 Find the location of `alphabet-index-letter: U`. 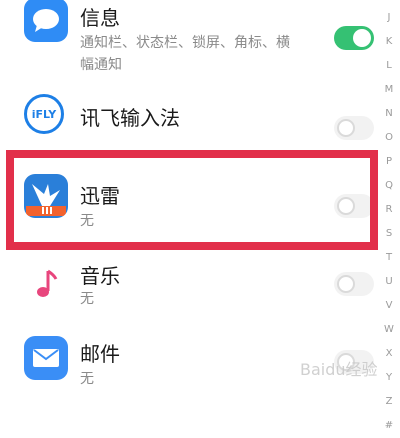

alphabet-index-letter: U is located at coordinates (388, 282).